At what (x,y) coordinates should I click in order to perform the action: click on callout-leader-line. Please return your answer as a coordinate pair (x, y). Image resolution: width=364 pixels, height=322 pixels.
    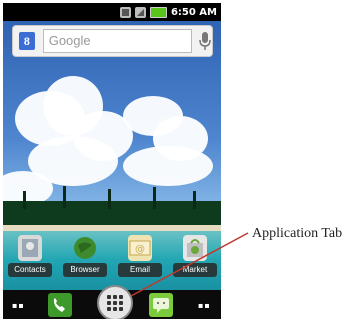
    Looking at the image, I should click on (189, 264).